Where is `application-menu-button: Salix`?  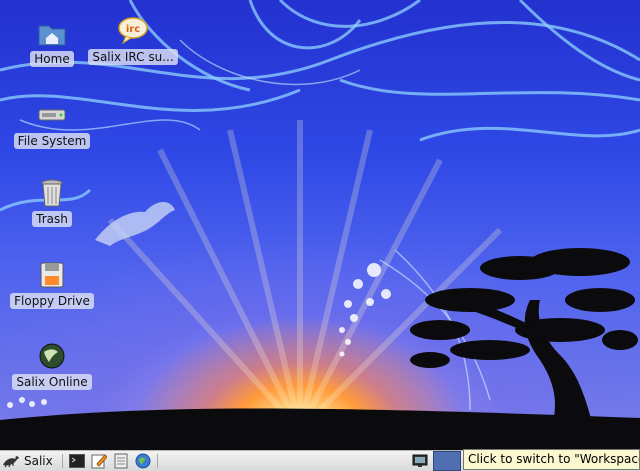 application-menu-button: Salix is located at coordinates (29, 461).